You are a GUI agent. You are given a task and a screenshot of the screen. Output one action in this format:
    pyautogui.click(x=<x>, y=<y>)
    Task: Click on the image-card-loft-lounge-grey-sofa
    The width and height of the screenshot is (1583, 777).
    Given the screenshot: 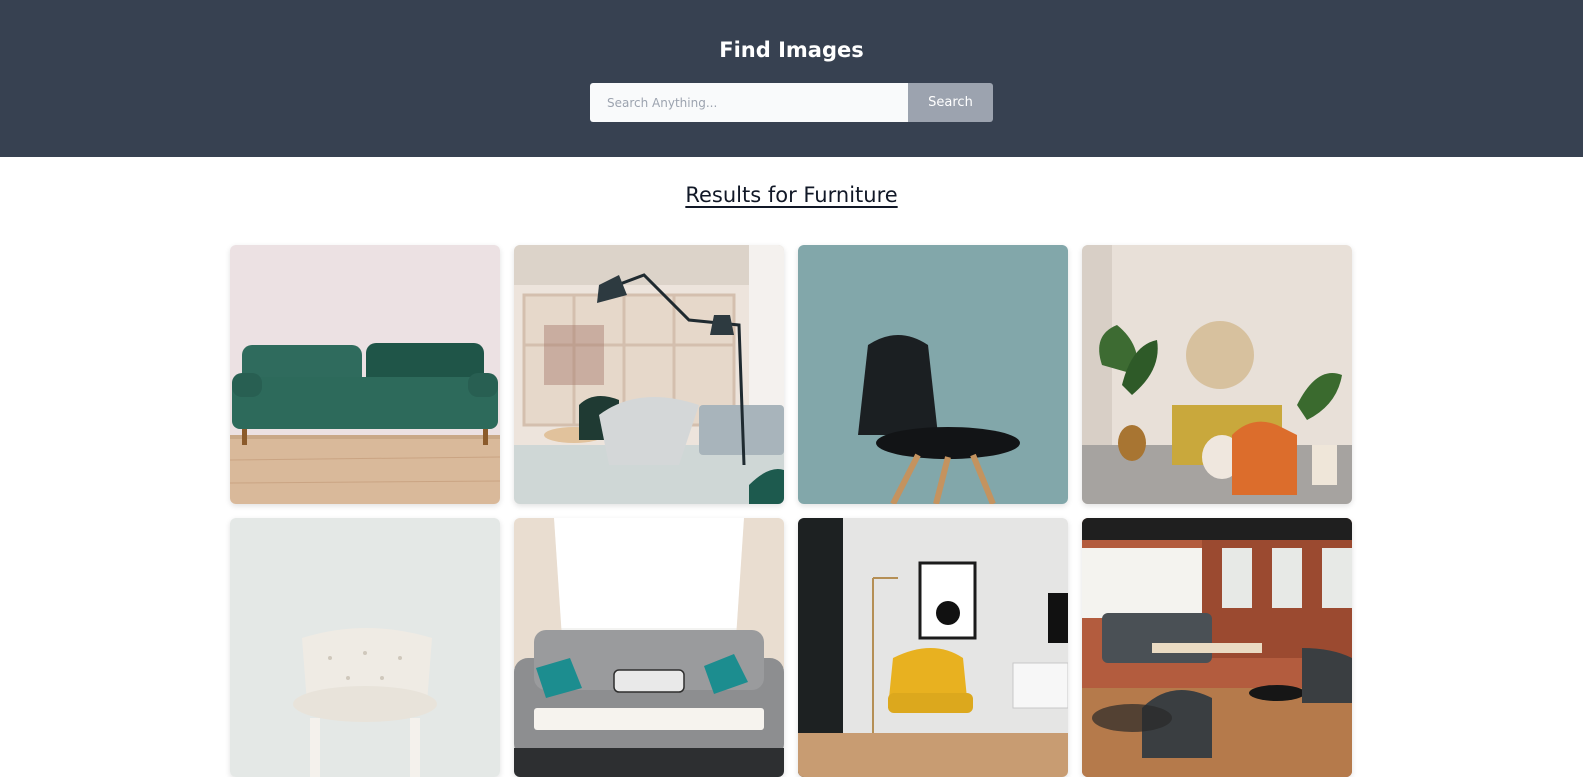 What is the action you would take?
    pyautogui.click(x=1217, y=647)
    